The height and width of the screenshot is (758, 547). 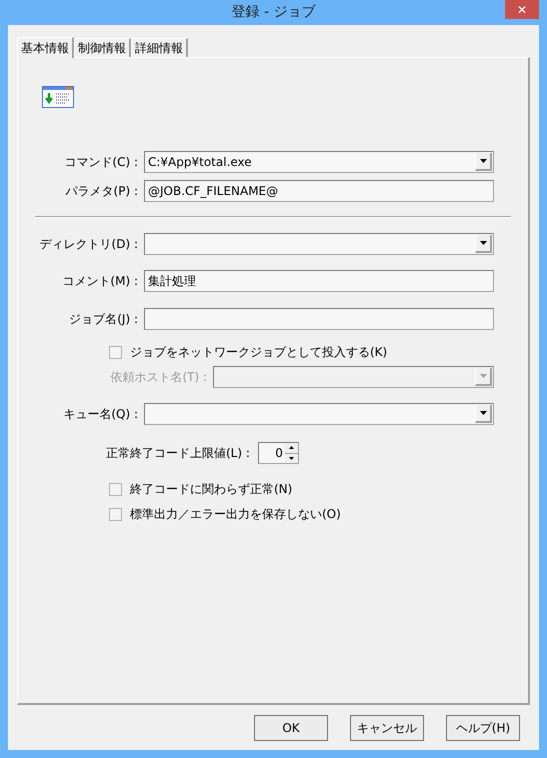 What do you see at coordinates (387, 728) in the screenshot?
I see `dialog-button: キャンセル` at bounding box center [387, 728].